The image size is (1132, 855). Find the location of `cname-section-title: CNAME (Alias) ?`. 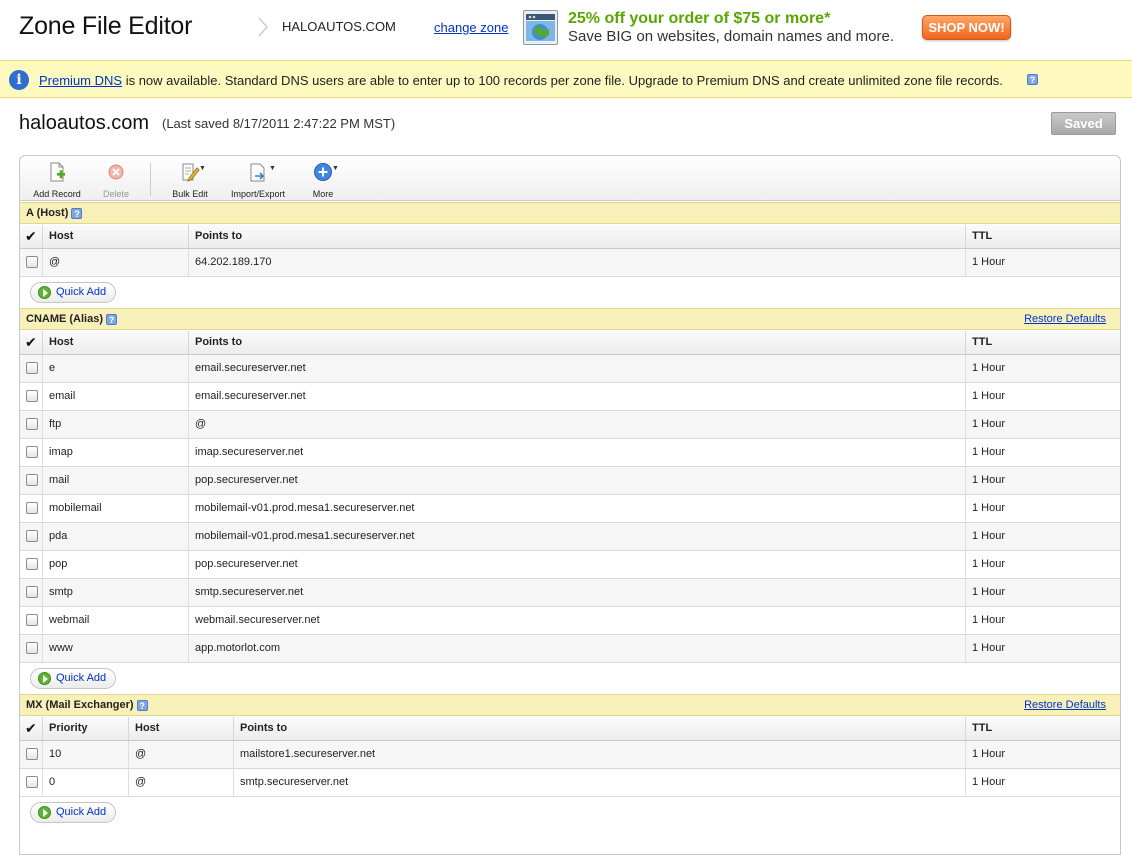

cname-section-title: CNAME (Alias) ? is located at coordinates (72, 319).